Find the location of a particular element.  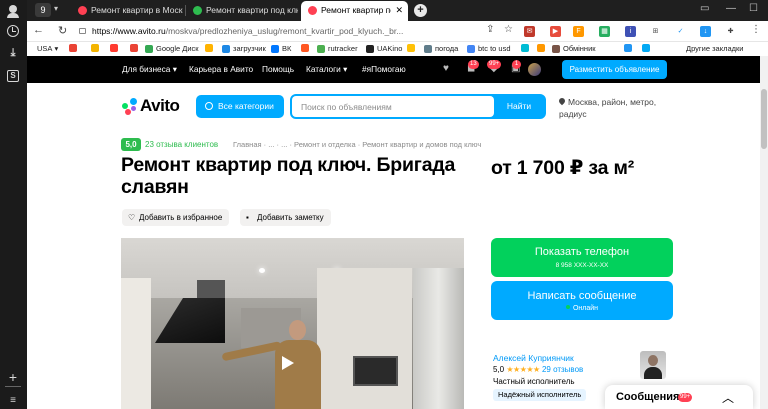

bookmark-usa: USA ▾ is located at coordinates (47, 48).